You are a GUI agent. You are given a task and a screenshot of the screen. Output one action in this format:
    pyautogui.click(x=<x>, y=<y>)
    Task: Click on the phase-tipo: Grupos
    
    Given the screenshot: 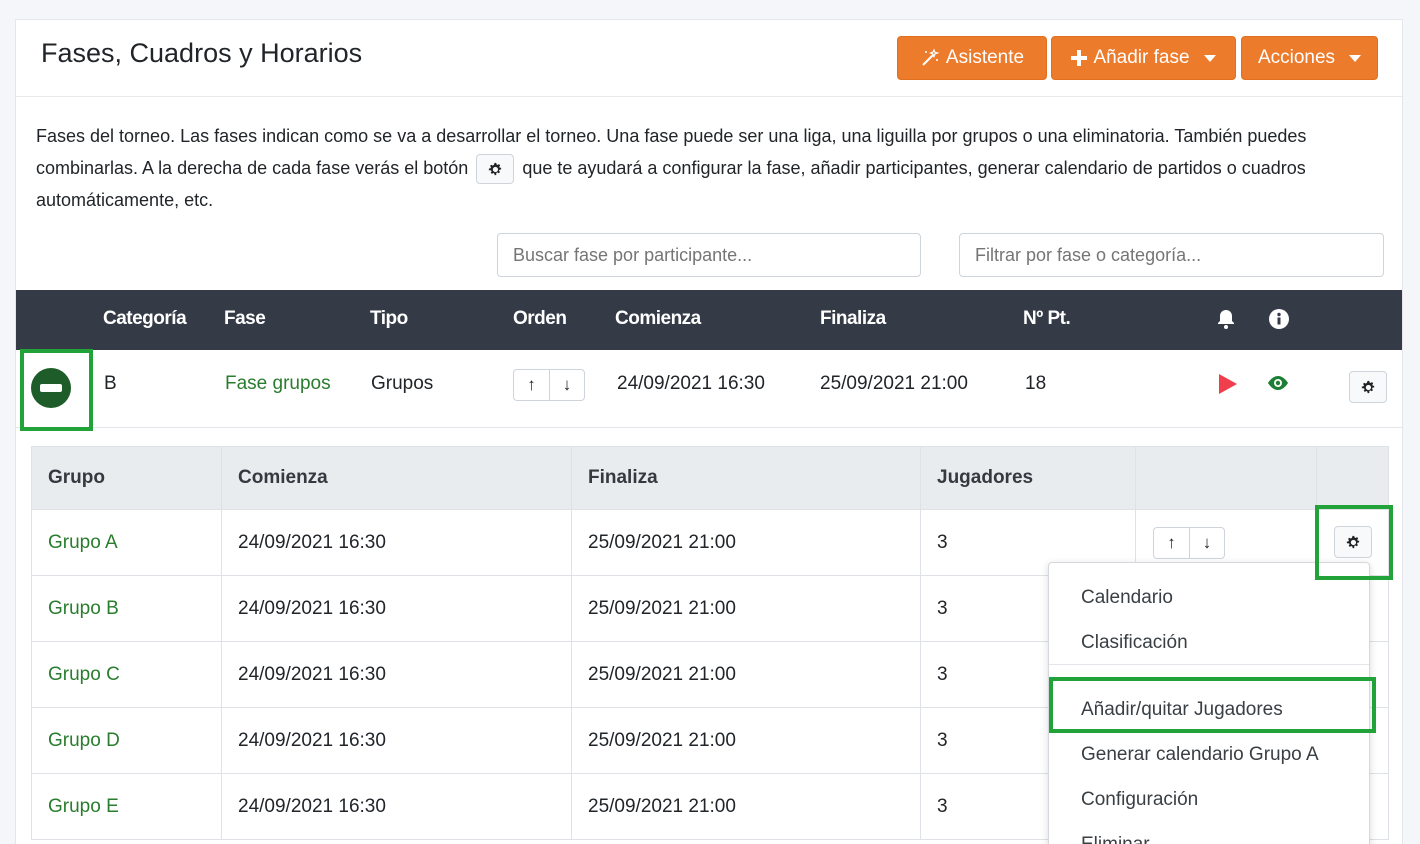 What is the action you would take?
    pyautogui.click(x=402, y=383)
    